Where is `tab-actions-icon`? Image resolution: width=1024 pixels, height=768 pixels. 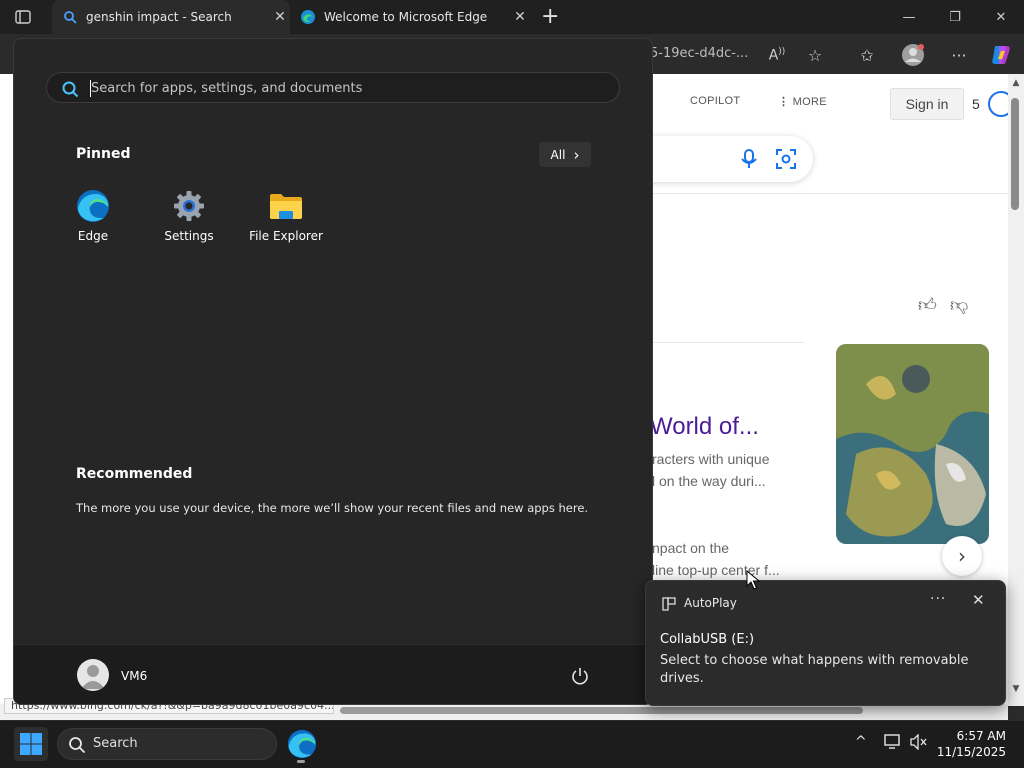
tab-actions-icon is located at coordinates (23, 17).